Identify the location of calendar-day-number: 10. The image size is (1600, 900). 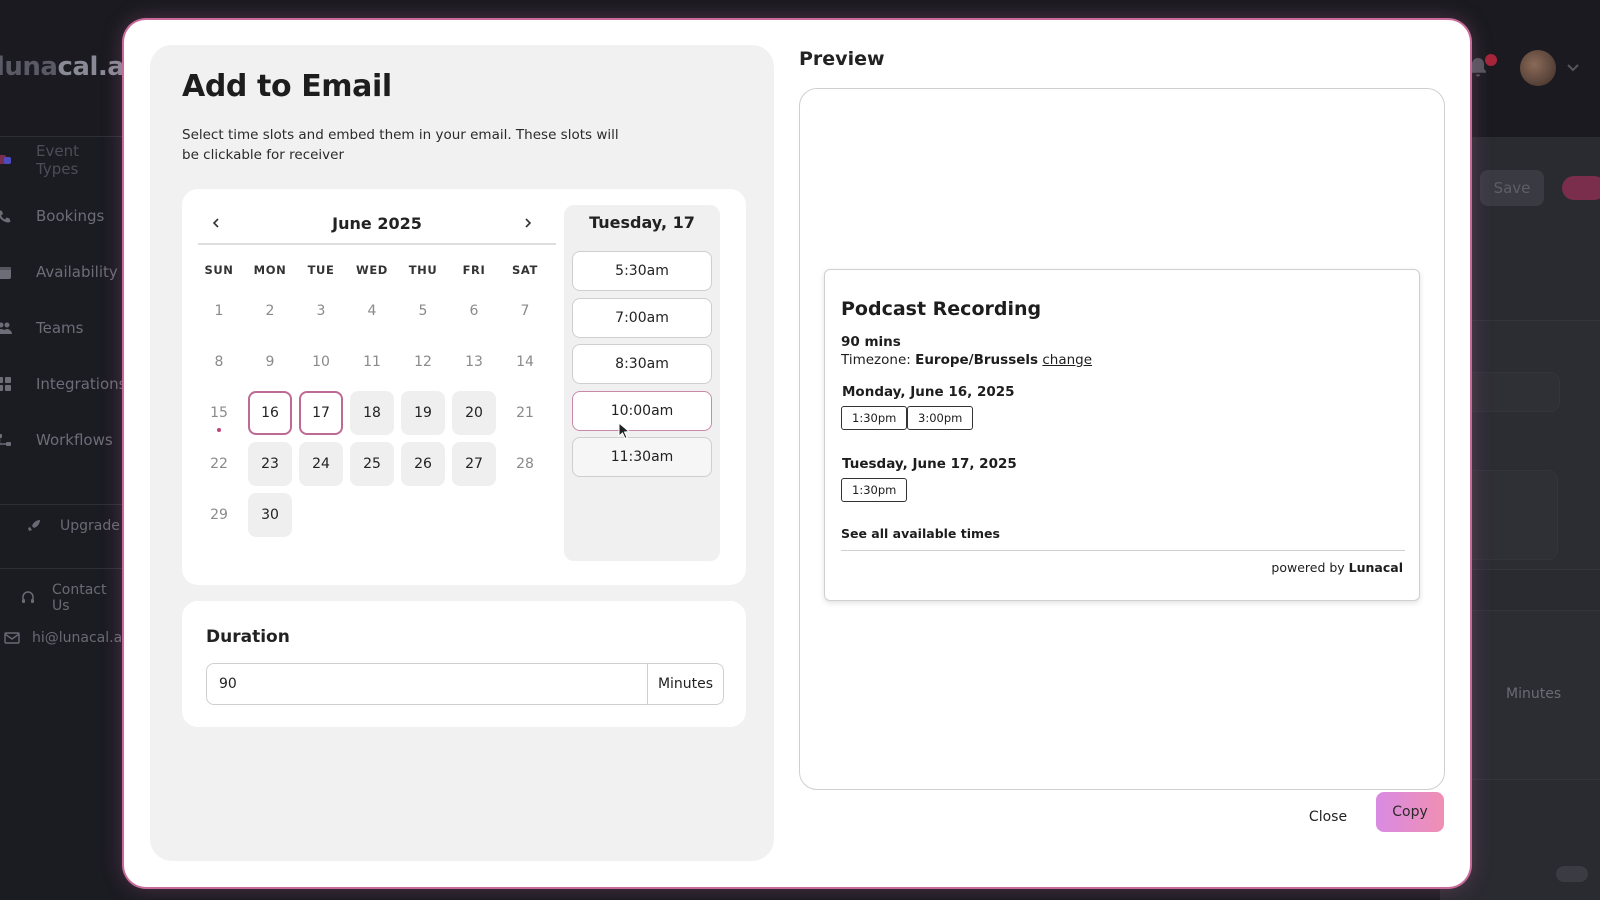
(321, 362).